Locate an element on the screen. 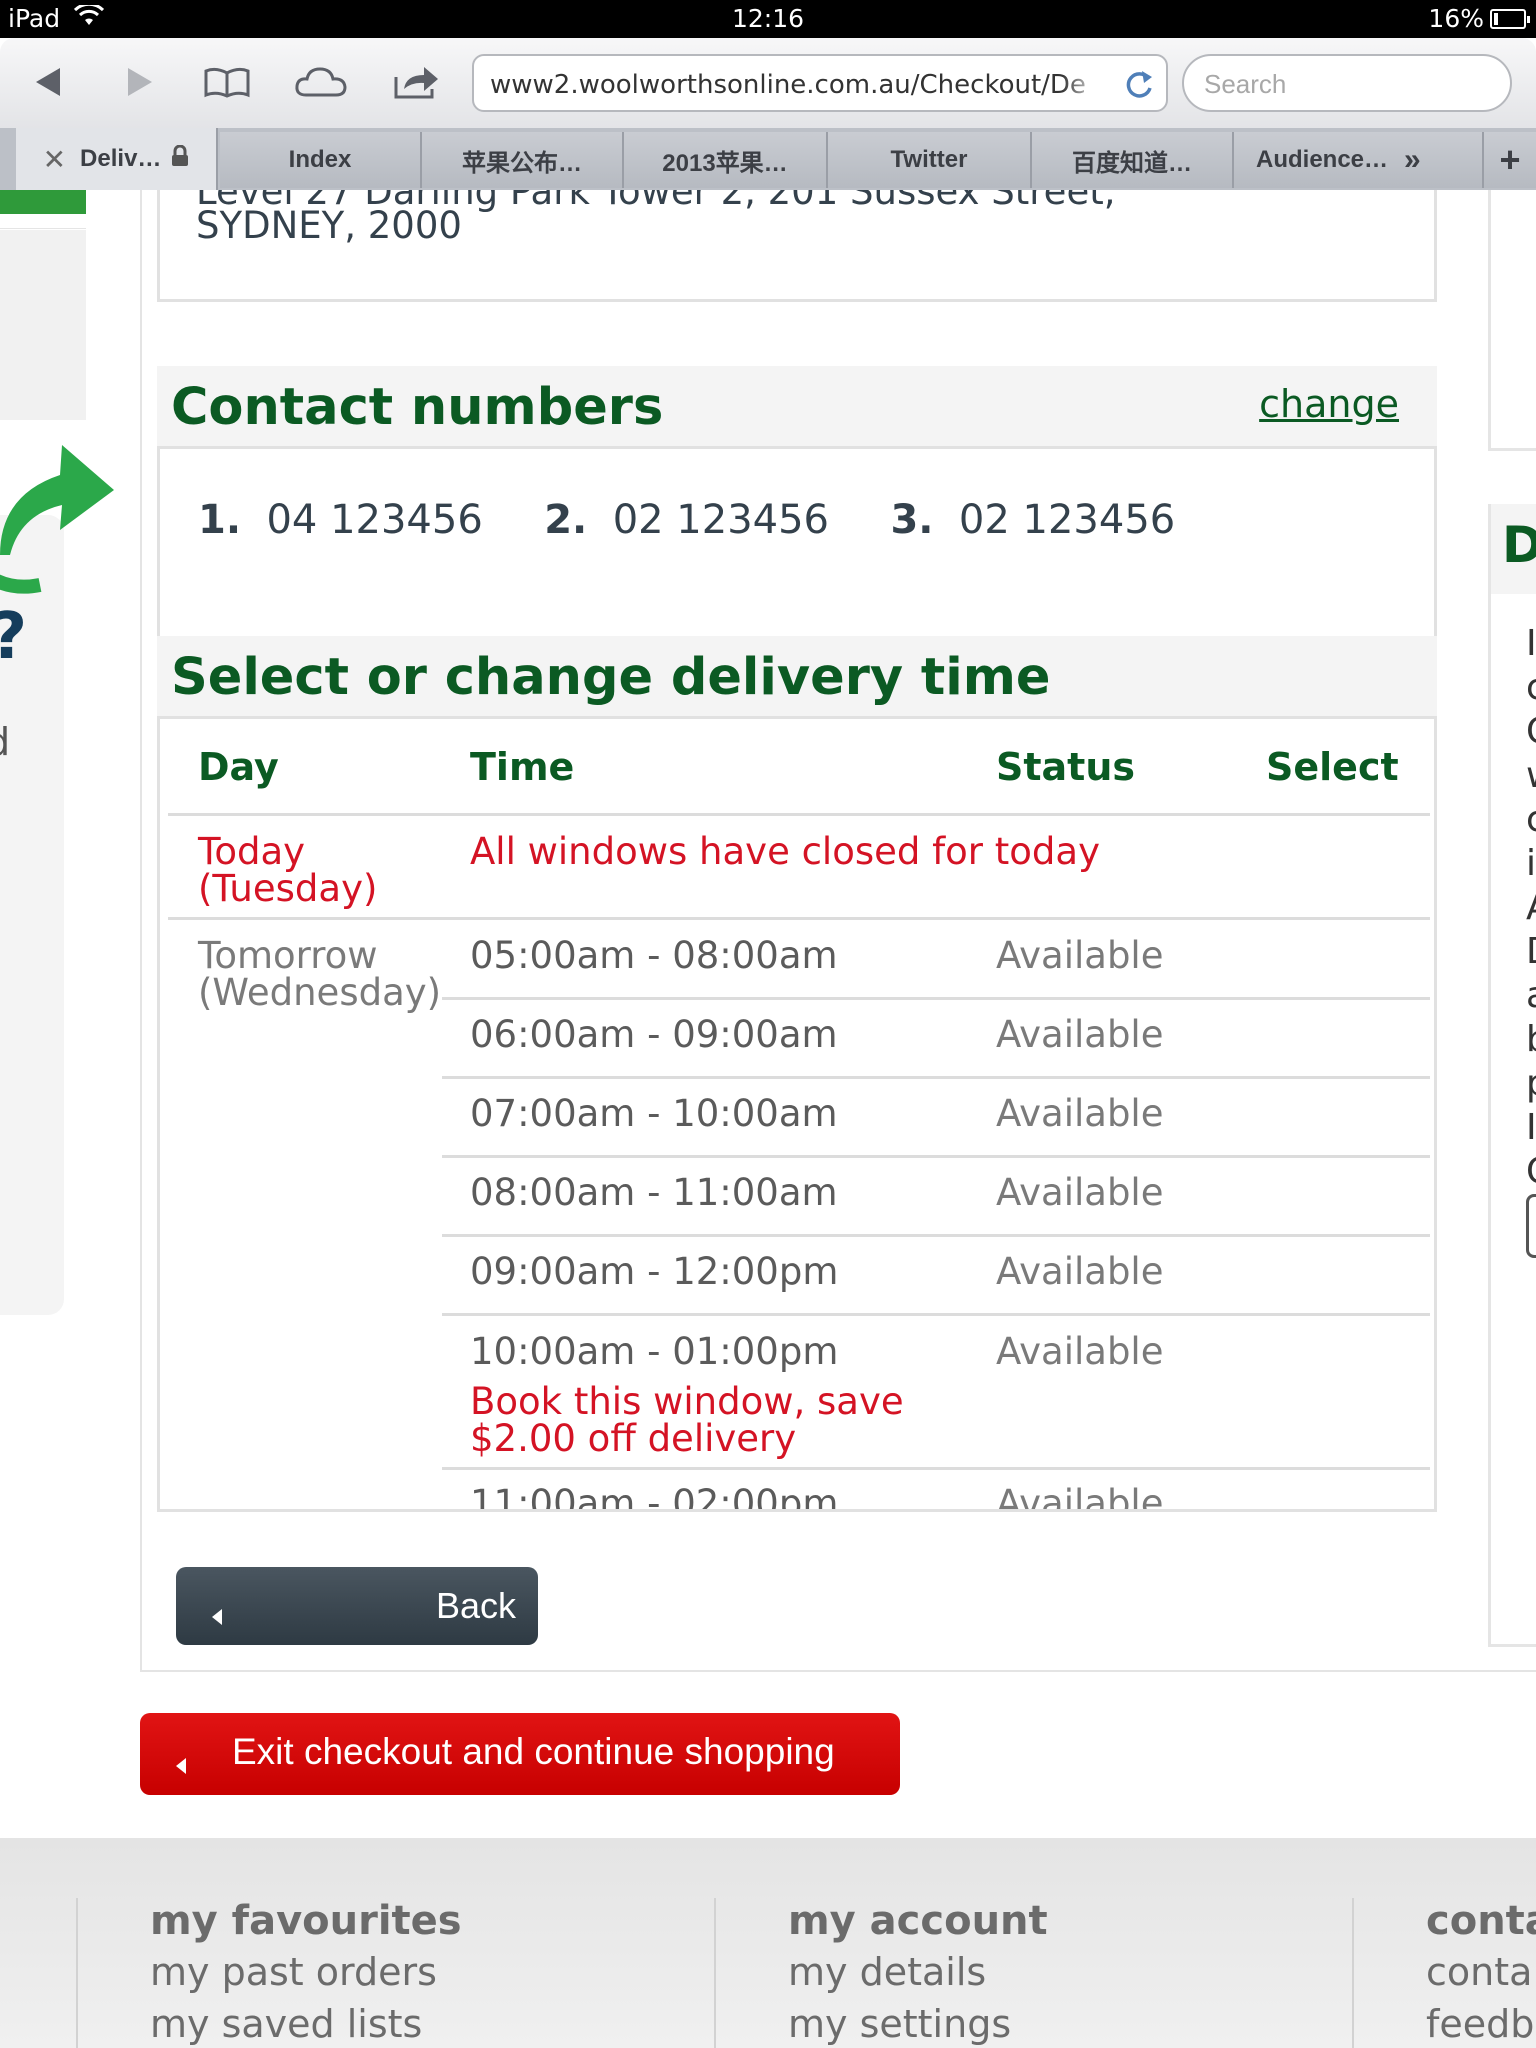 This screenshot has width=1536, height=2048. tab-label: Twitter is located at coordinates (929, 159).